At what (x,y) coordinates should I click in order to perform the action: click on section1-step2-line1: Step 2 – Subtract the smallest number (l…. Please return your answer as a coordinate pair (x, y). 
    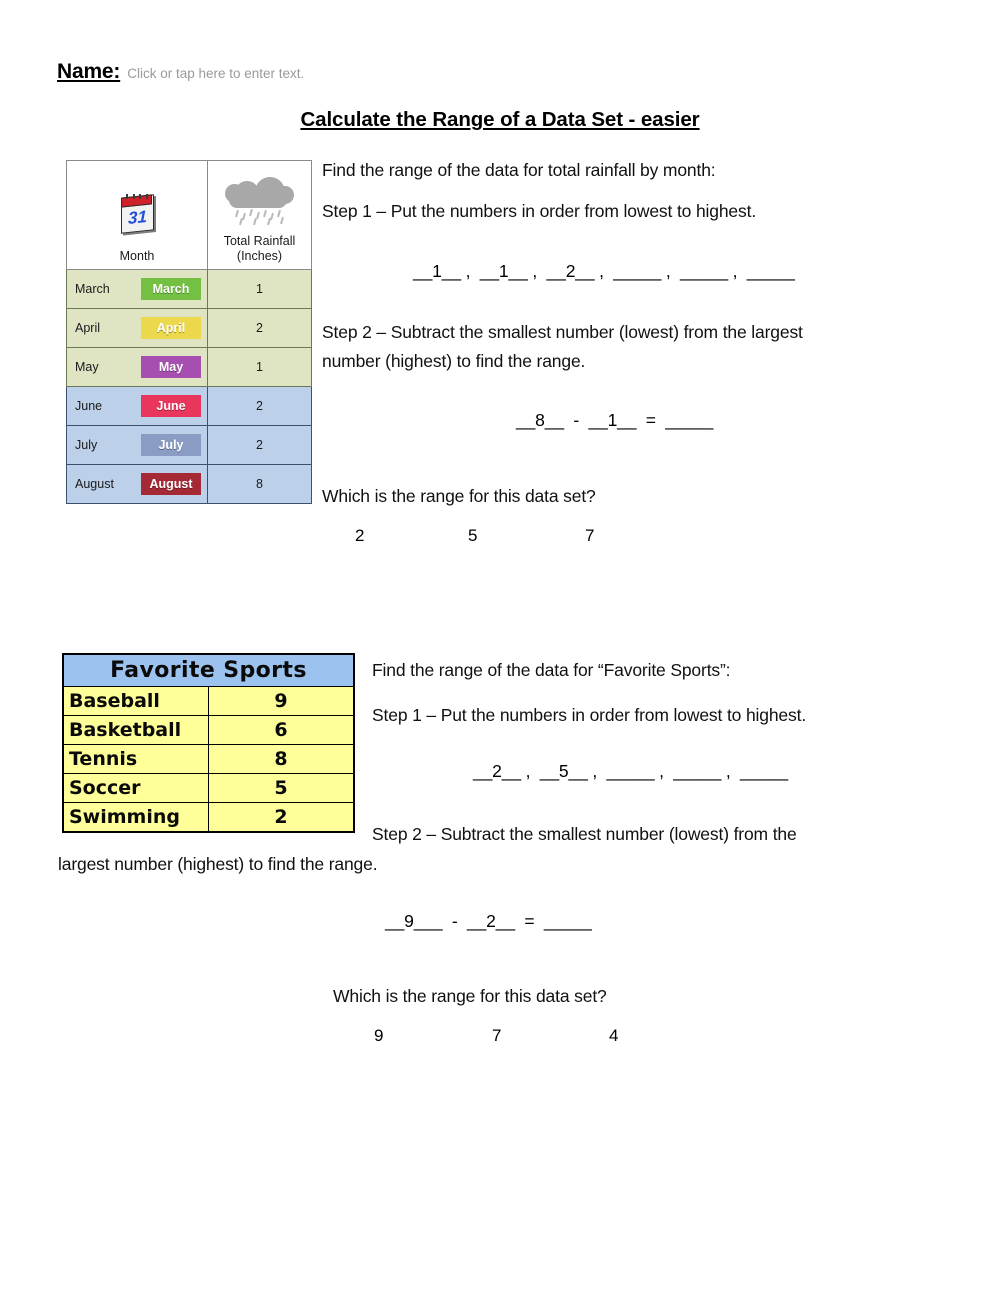
    Looking at the image, I should click on (562, 332).